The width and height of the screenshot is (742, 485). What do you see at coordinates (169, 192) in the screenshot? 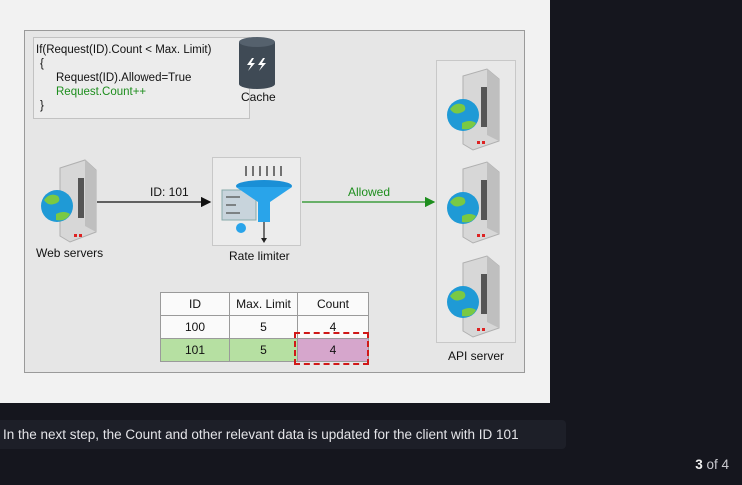
I see `request-id-label: ID: 101` at bounding box center [169, 192].